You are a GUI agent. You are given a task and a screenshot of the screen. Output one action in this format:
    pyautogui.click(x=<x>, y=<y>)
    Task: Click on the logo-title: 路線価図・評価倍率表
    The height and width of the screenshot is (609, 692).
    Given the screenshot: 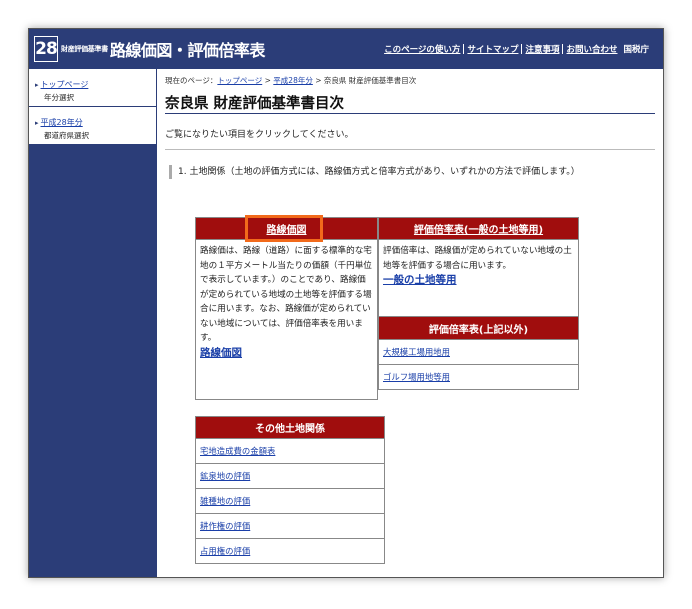 What is the action you would take?
    pyautogui.click(x=187, y=50)
    